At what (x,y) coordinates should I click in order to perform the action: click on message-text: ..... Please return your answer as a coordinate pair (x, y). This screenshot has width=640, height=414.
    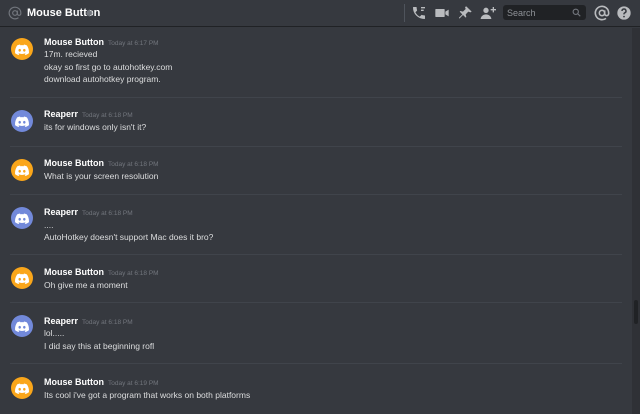
    Looking at the image, I should click on (49, 225).